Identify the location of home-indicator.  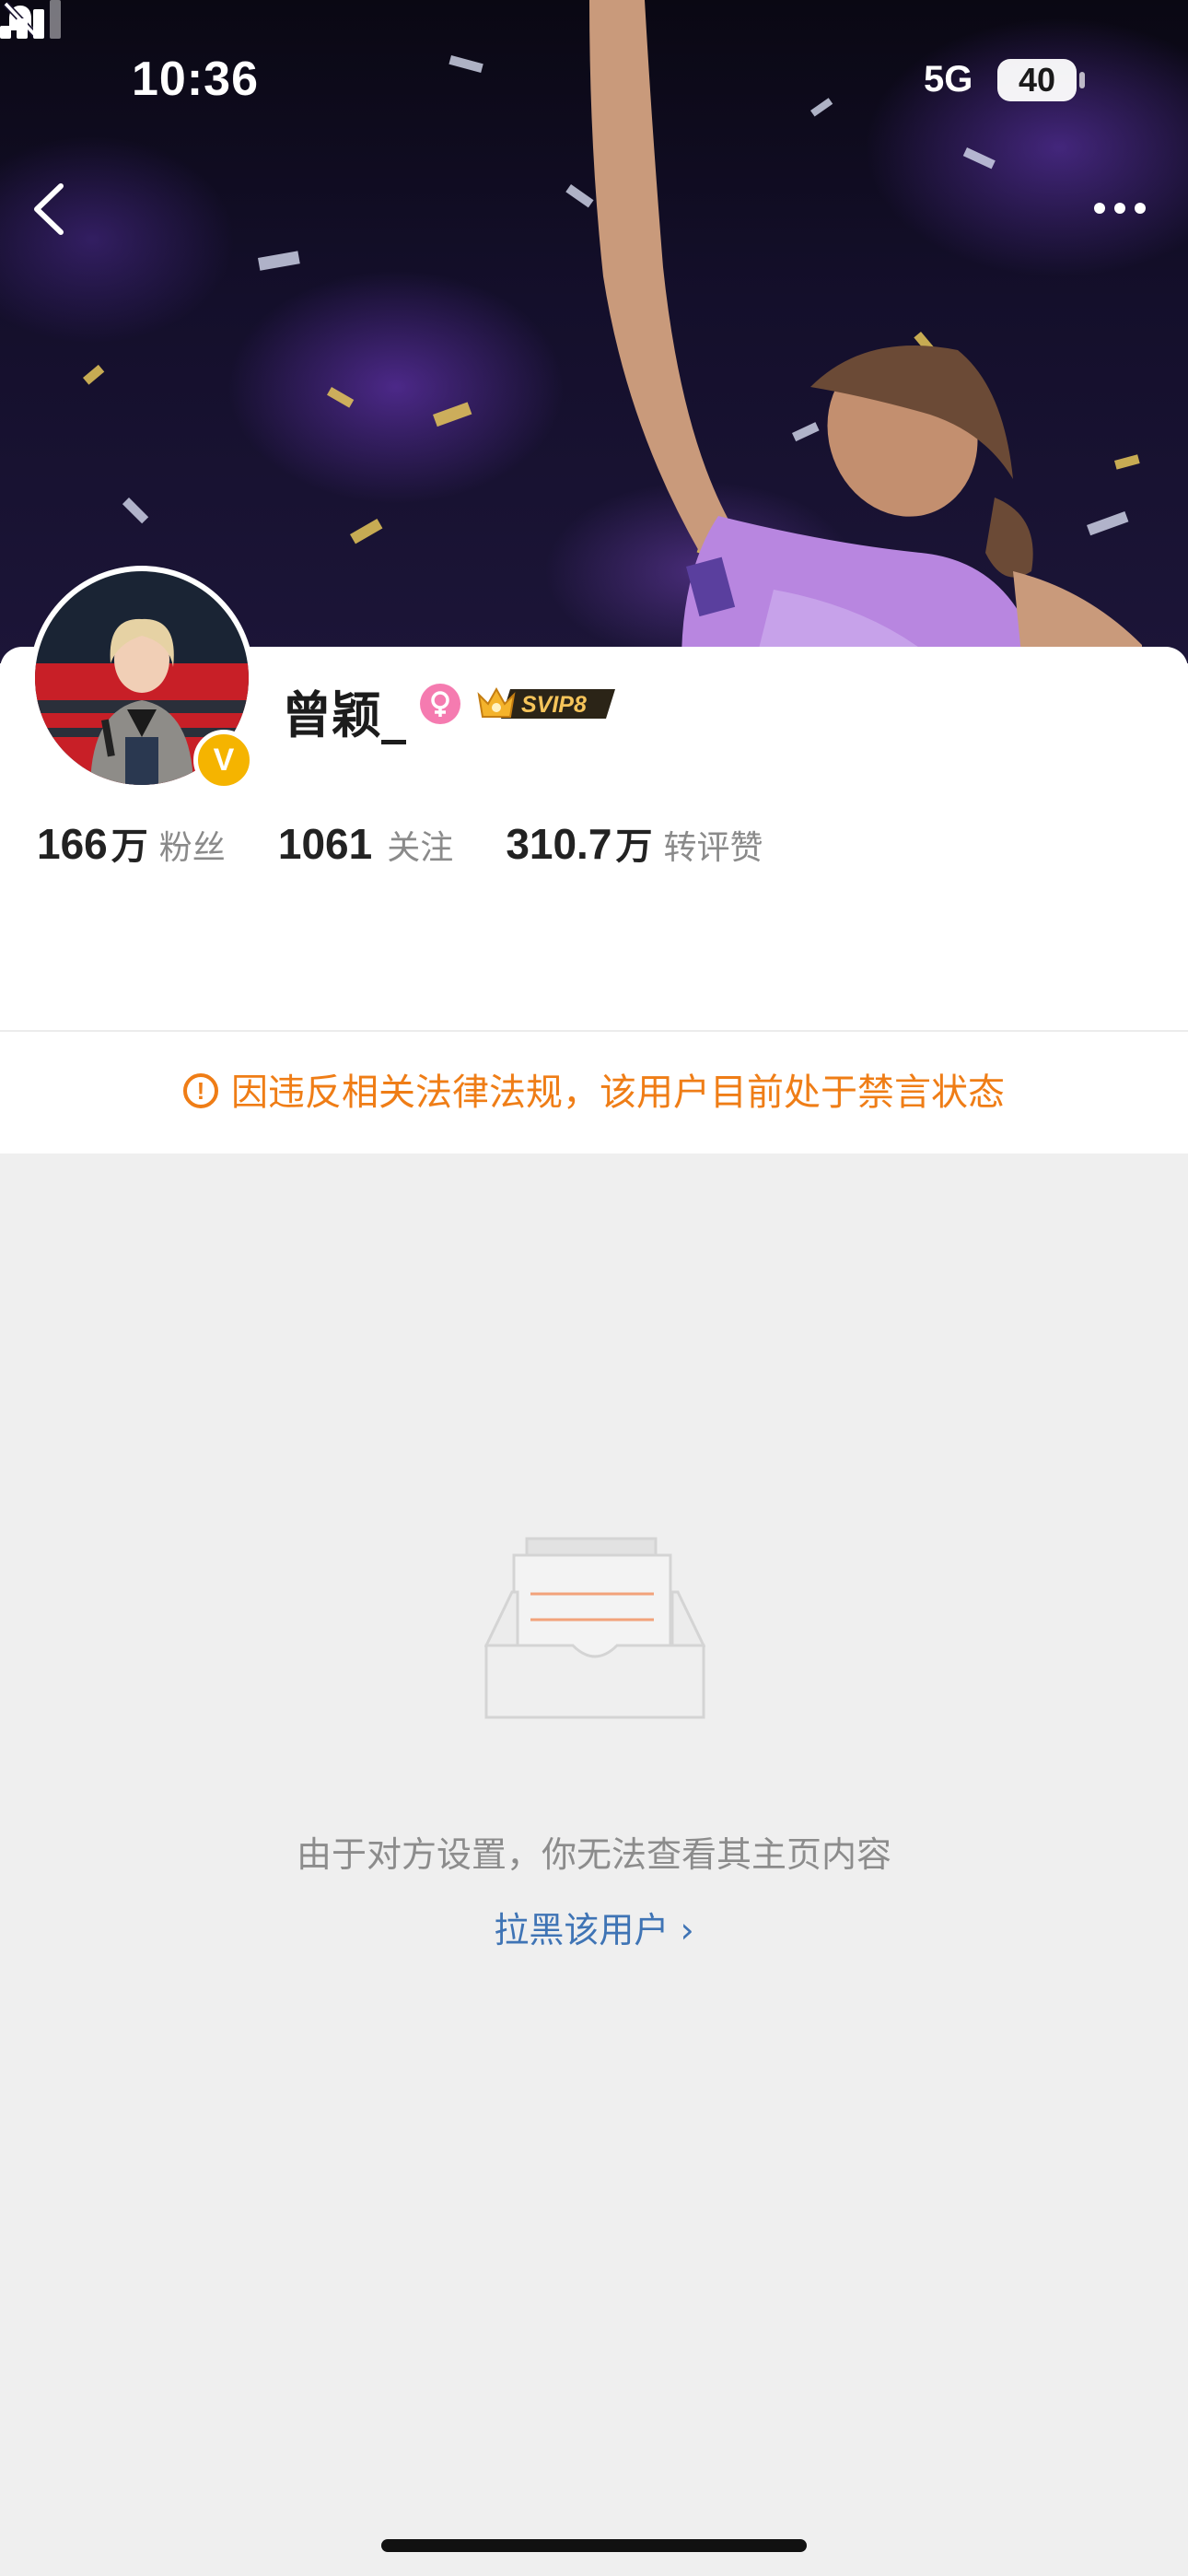
(594, 2545).